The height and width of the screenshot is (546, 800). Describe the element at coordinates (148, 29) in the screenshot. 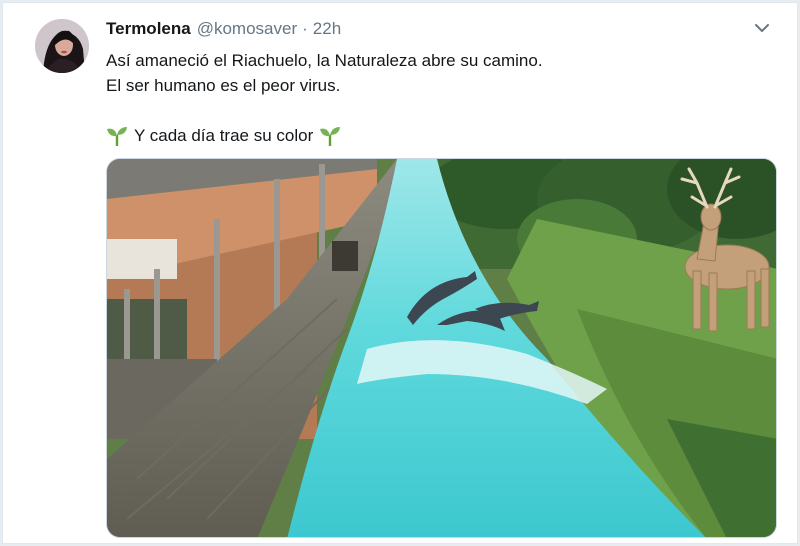

I see `author-name: Termolena` at that location.